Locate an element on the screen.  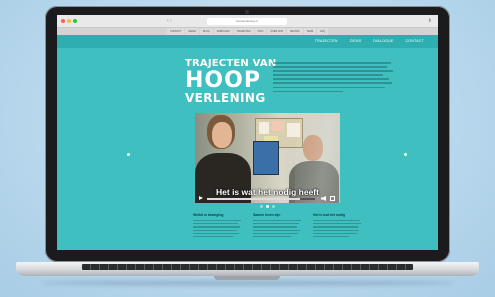
column-heading: Het is wat het nodig is located at coordinates (329, 215).